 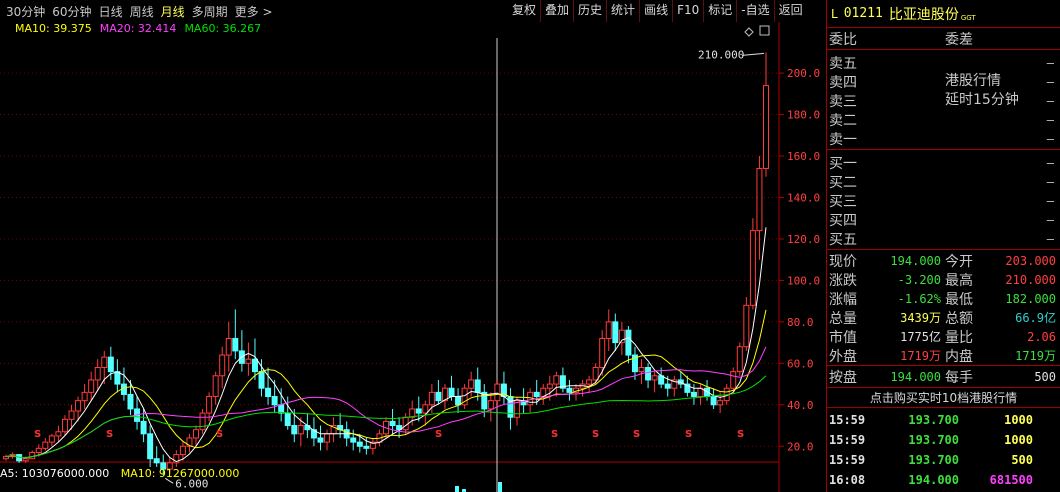 What do you see at coordinates (1011, 480) in the screenshot?
I see `tick-volume: 681500` at bounding box center [1011, 480].